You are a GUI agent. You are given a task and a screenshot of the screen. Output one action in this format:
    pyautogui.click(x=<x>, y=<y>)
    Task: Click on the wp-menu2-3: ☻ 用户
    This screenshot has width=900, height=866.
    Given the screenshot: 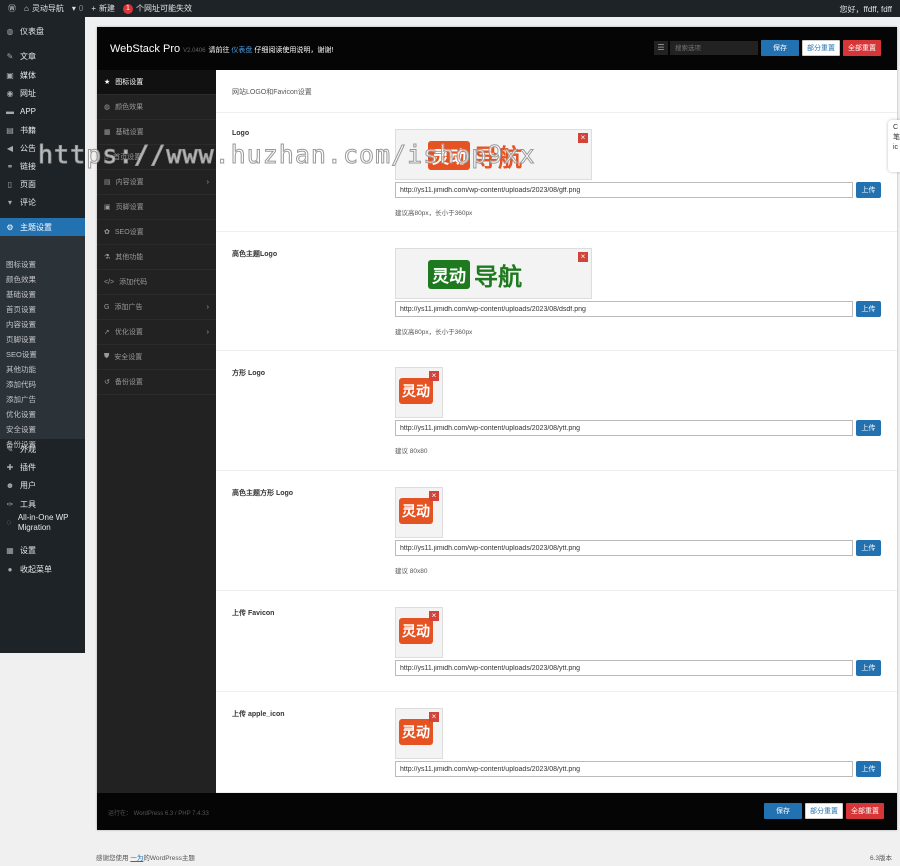 What is the action you would take?
    pyautogui.click(x=42, y=485)
    